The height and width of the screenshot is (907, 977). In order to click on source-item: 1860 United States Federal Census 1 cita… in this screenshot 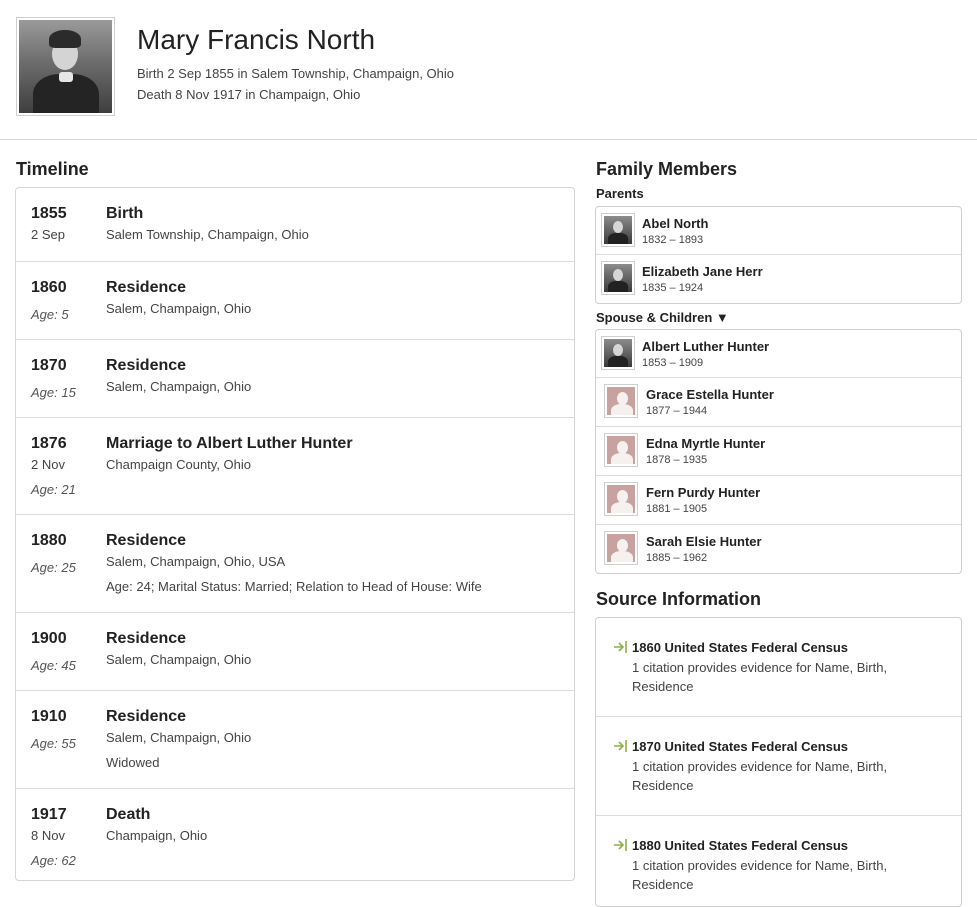, I will do `click(778, 667)`.